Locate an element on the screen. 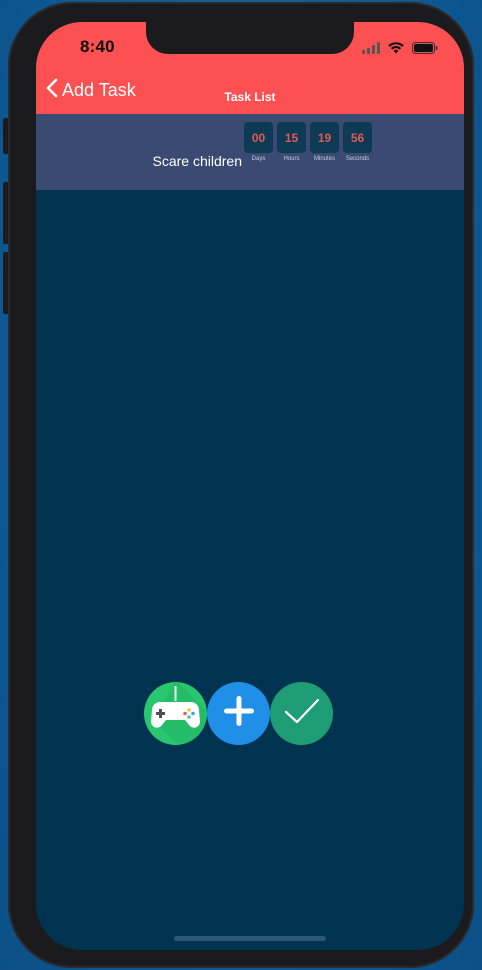  game-controller-icon is located at coordinates (175, 713).